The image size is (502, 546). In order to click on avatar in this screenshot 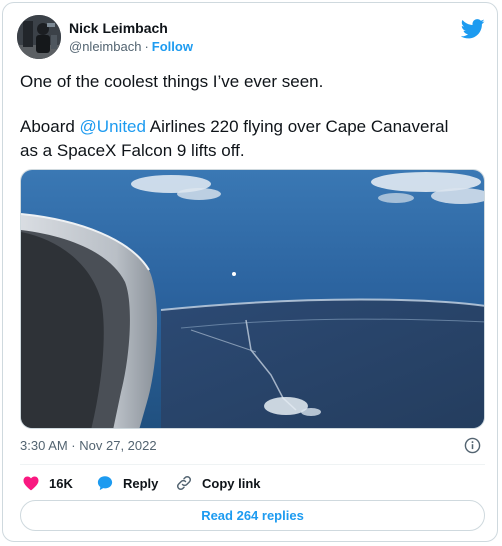, I will do `click(39, 37)`.